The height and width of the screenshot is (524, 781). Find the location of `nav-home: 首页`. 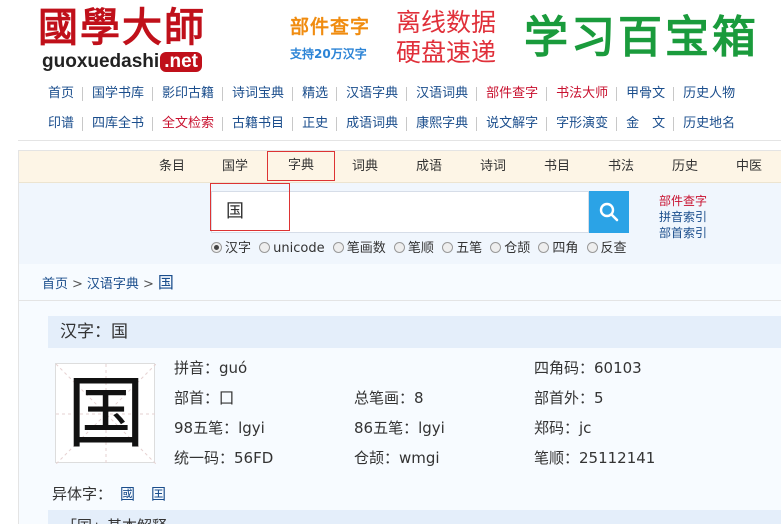

nav-home: 首页 is located at coordinates (60, 94).